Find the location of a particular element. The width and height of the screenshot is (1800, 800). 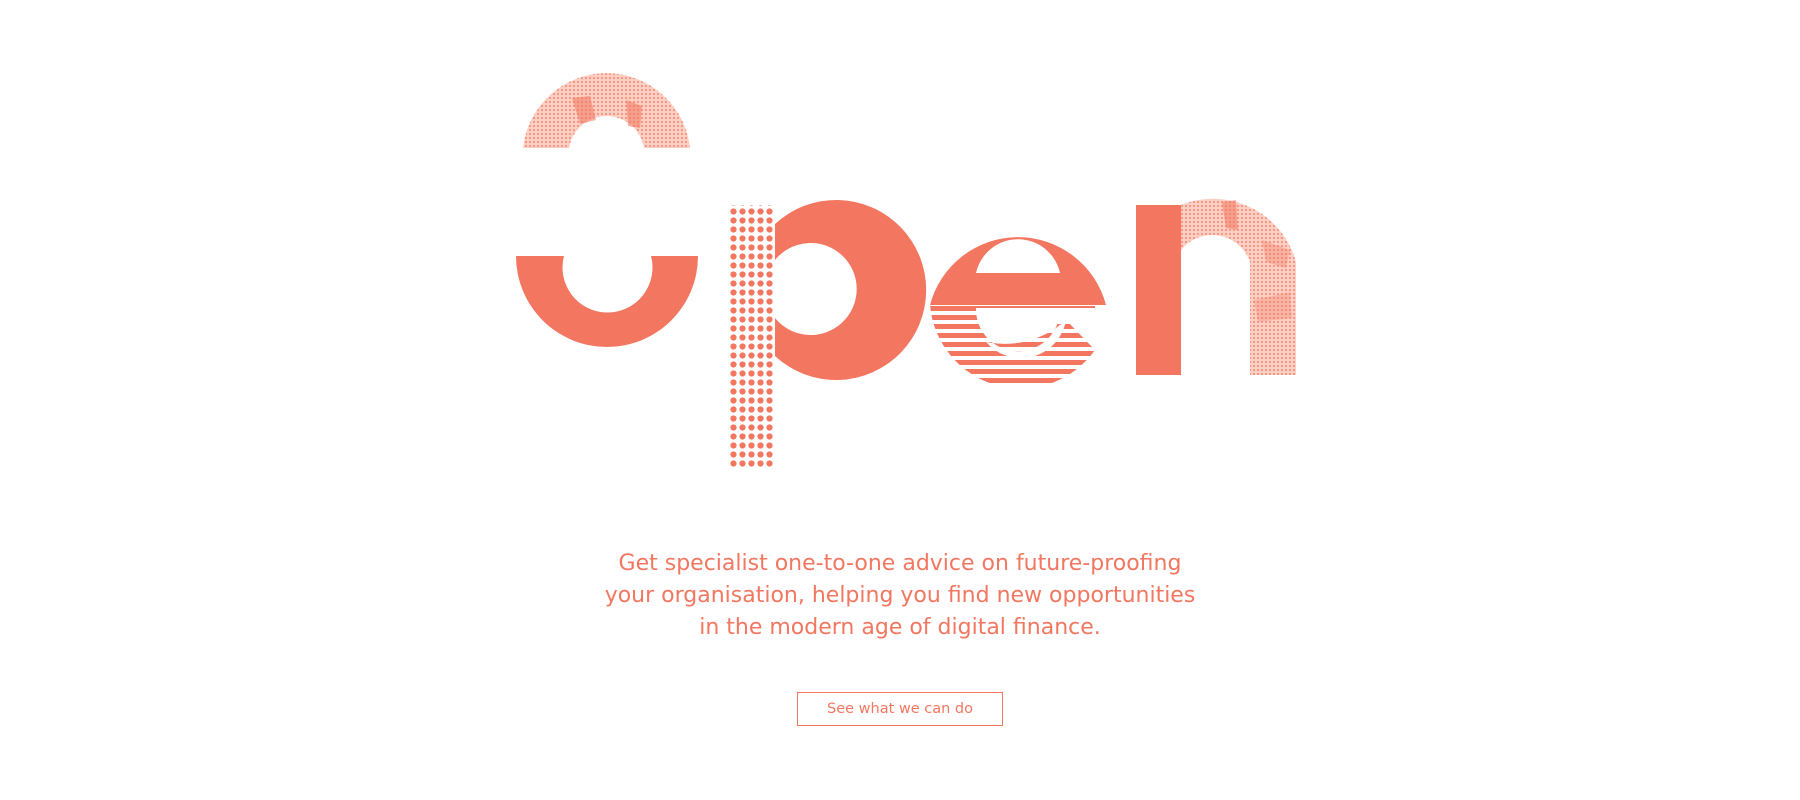

letter-n-arch is located at coordinates (1238, 286).